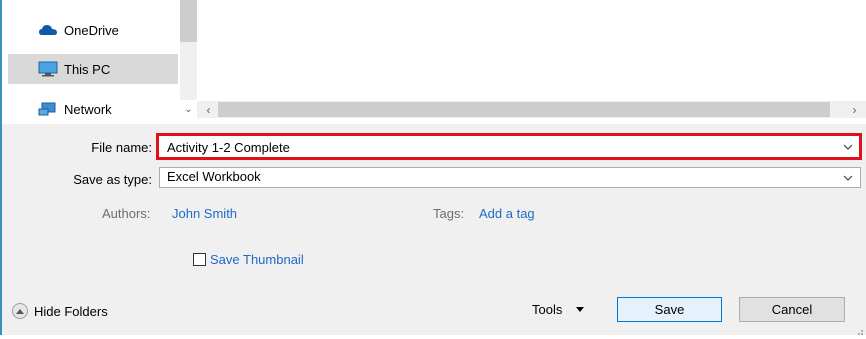 This screenshot has width=866, height=339. What do you see at coordinates (854, 109) in the screenshot?
I see `scroll-right-icon: ›` at bounding box center [854, 109].